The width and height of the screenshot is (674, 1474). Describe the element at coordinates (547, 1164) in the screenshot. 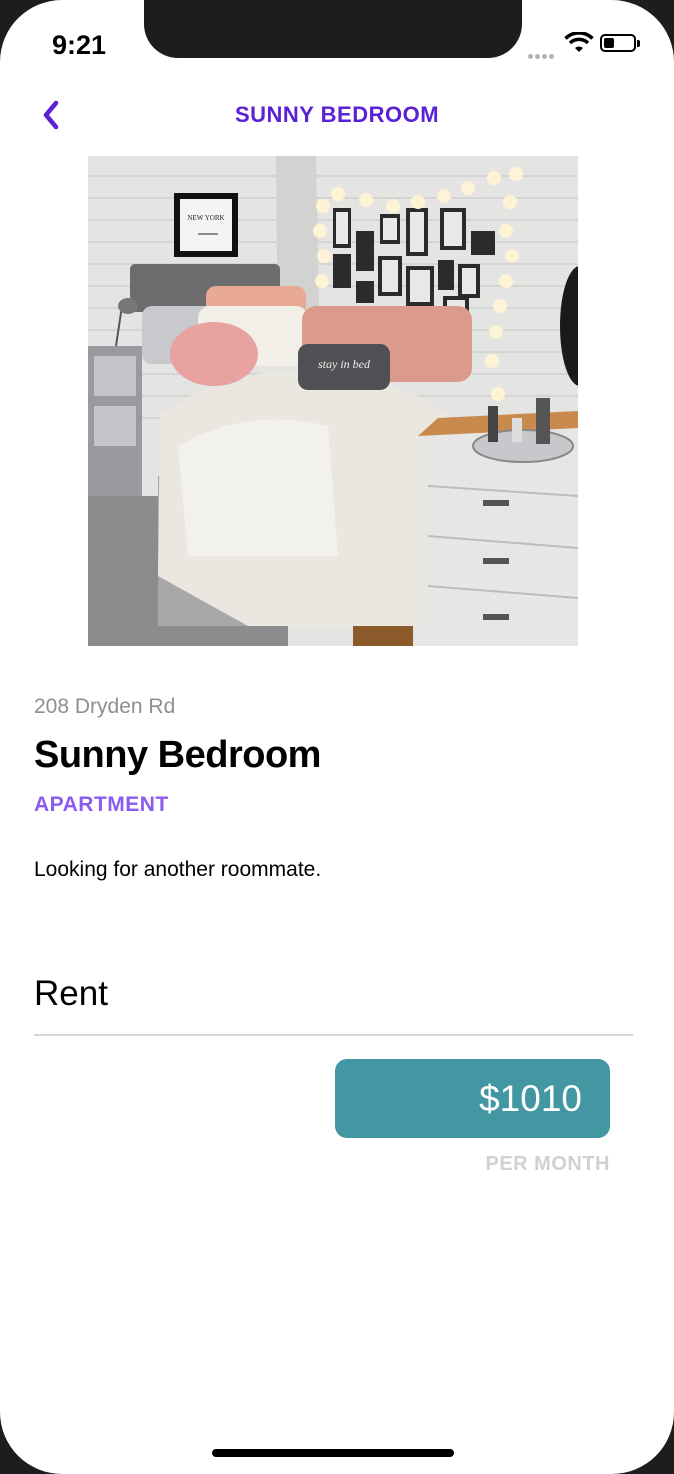

I see `price-period: PER MONTH` at that location.